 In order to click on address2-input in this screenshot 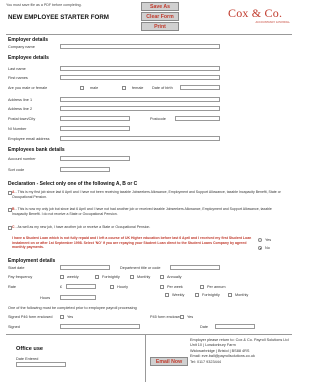, I will do `click(140, 108)`.